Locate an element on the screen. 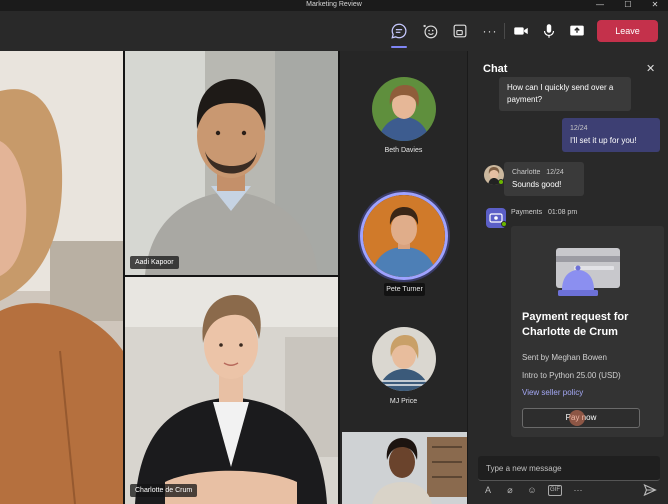 The image size is (668, 504). window-title: Marketing Review is located at coordinates (334, 4).